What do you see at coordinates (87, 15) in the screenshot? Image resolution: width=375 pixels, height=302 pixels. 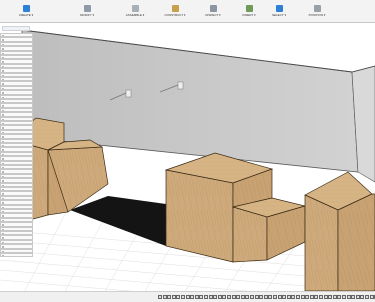 I see `toolbar-button-label: MODIFY ▾` at bounding box center [87, 15].